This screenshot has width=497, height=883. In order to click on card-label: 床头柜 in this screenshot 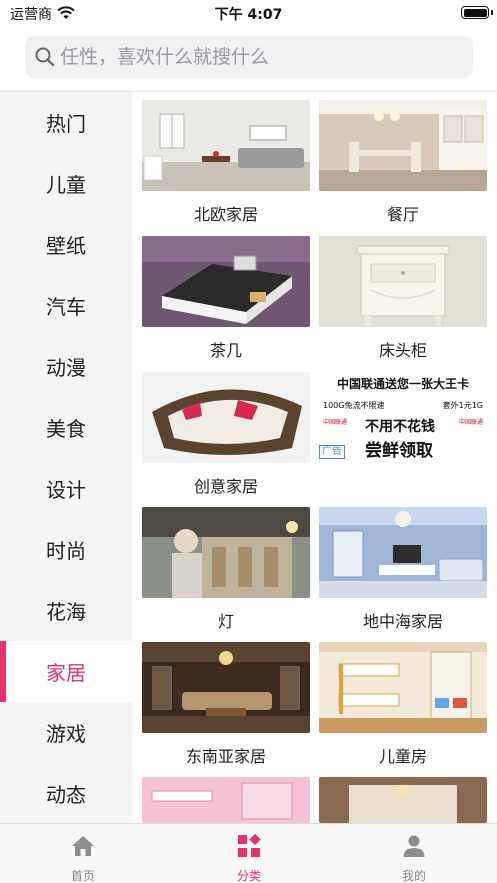, I will do `click(402, 350)`.